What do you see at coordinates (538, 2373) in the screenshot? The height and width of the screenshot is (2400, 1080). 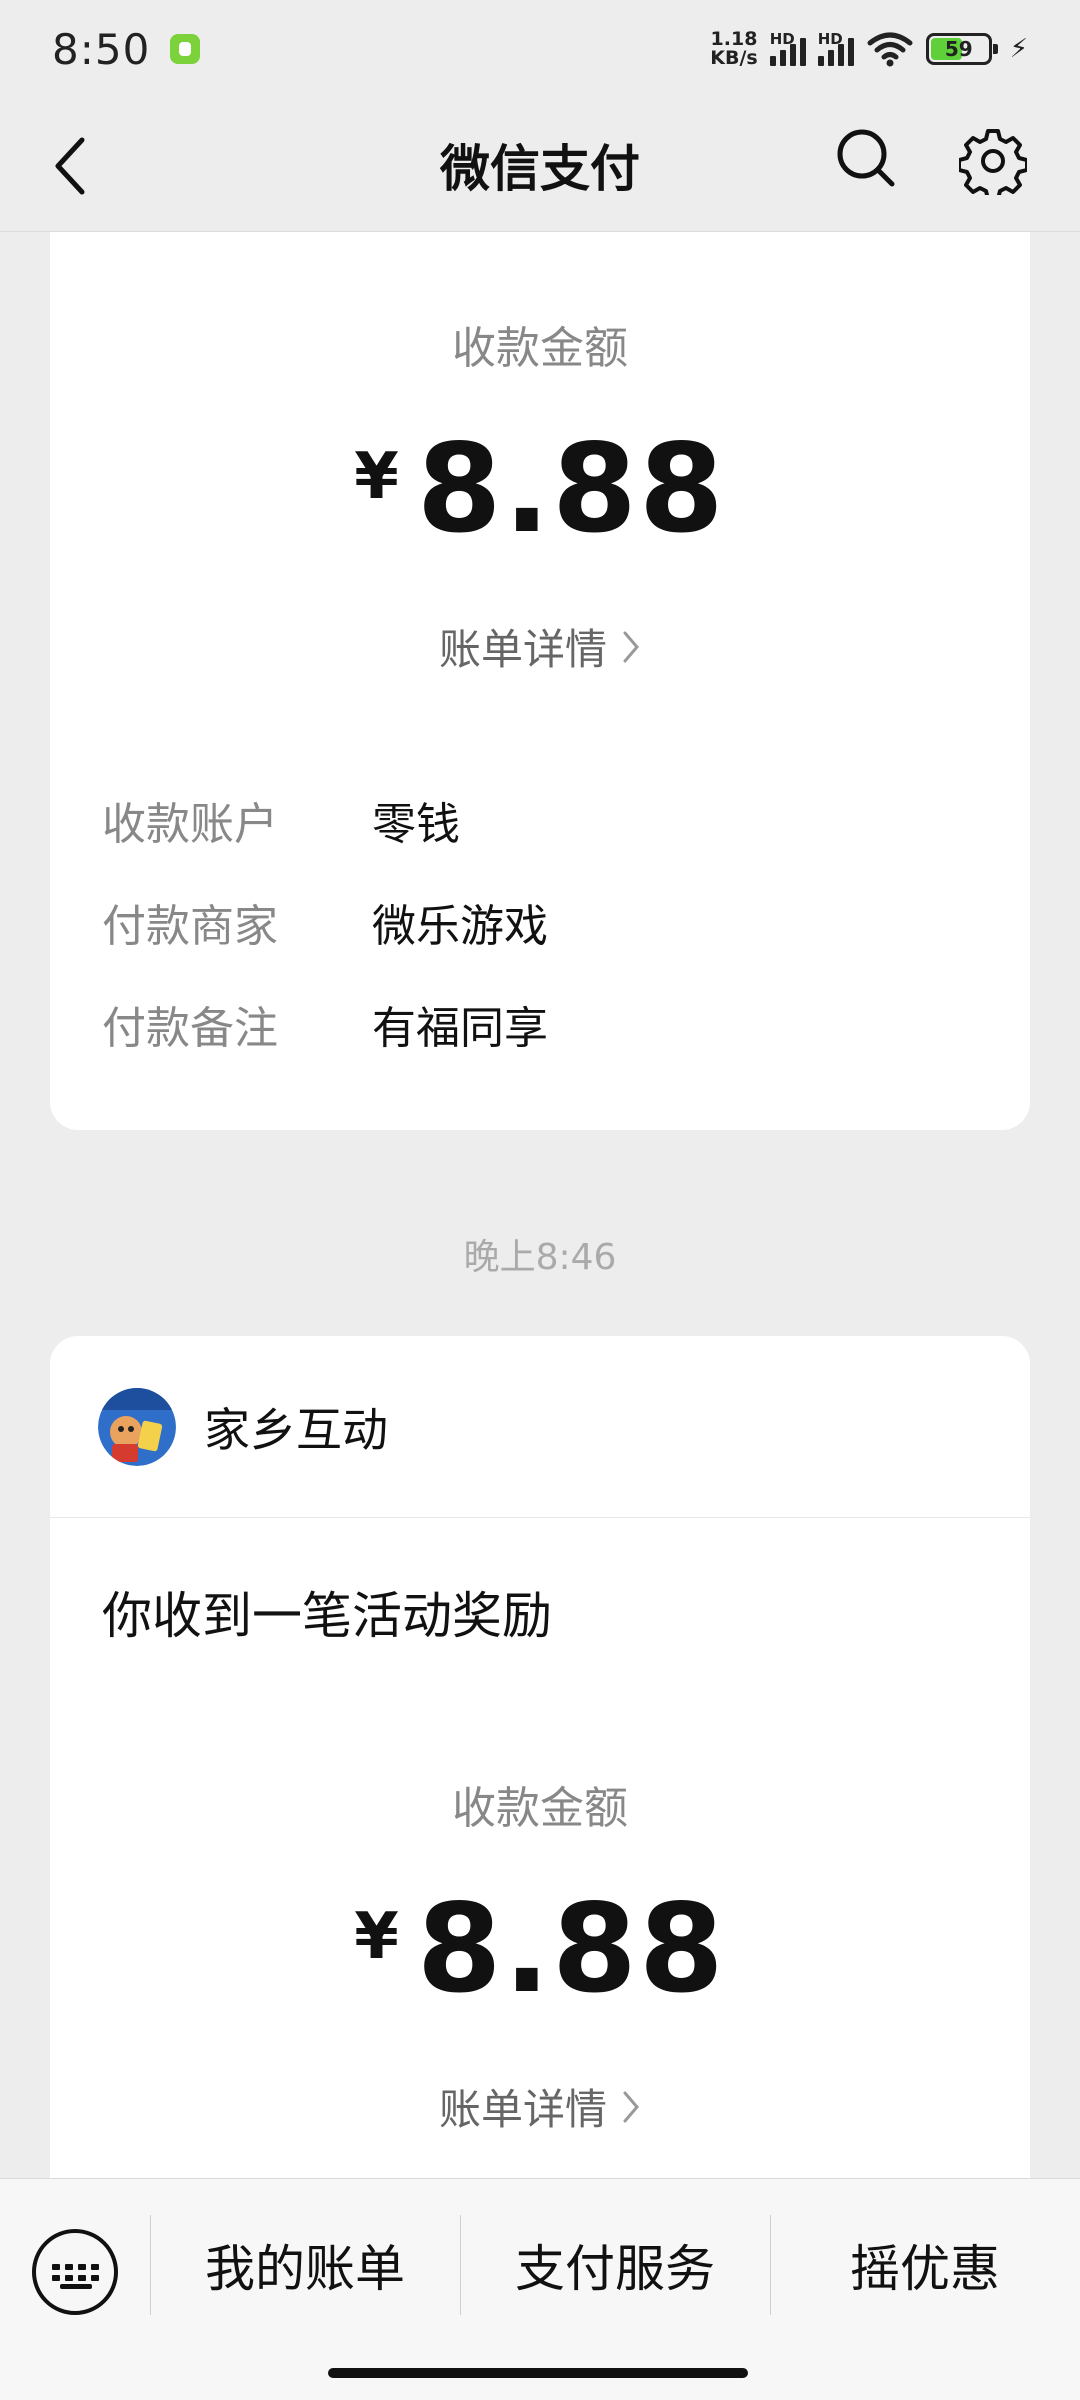 I see `home-indicator` at bounding box center [538, 2373].